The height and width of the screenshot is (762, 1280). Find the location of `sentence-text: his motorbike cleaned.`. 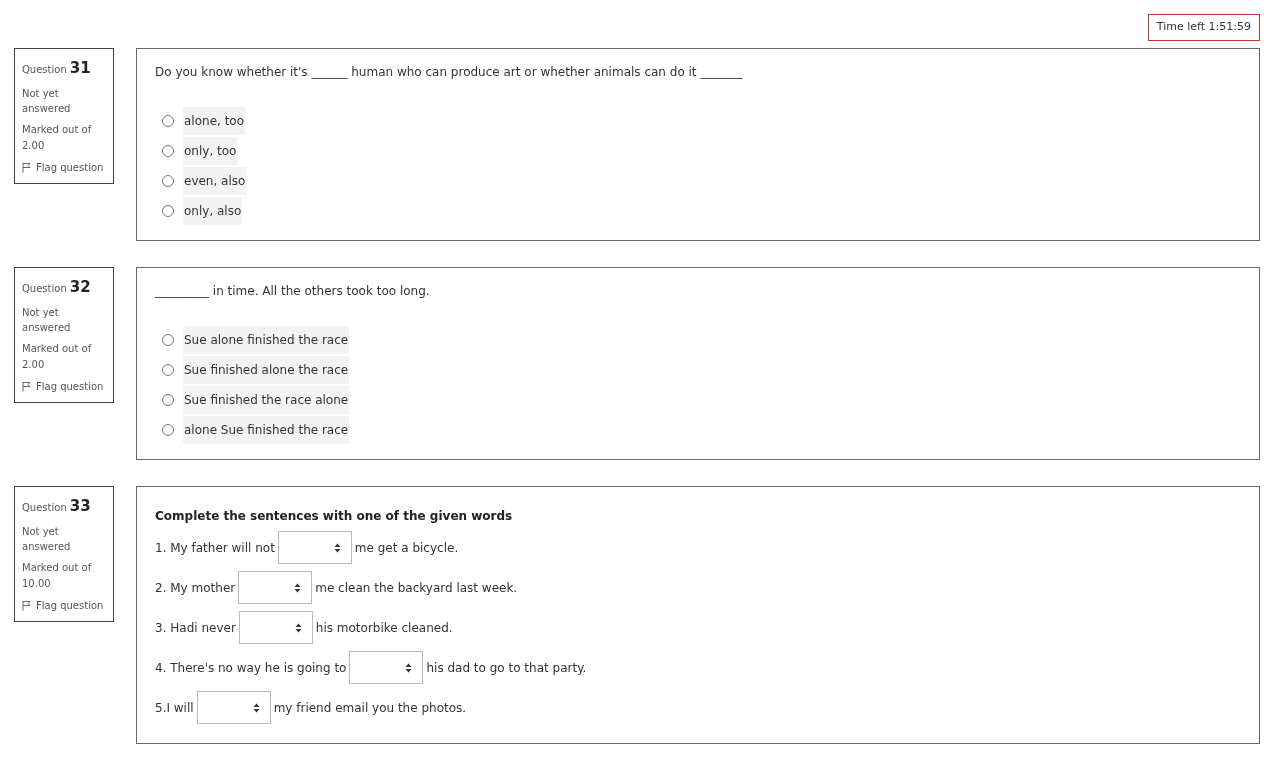

sentence-text: his motorbike cleaned. is located at coordinates (384, 628).